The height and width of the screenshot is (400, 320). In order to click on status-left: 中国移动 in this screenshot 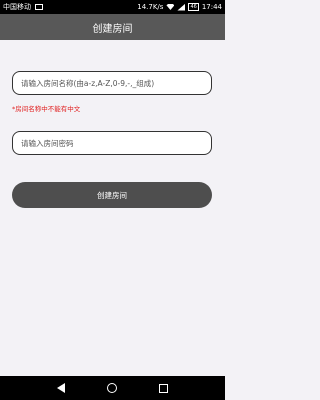, I will do `click(23, 7)`.